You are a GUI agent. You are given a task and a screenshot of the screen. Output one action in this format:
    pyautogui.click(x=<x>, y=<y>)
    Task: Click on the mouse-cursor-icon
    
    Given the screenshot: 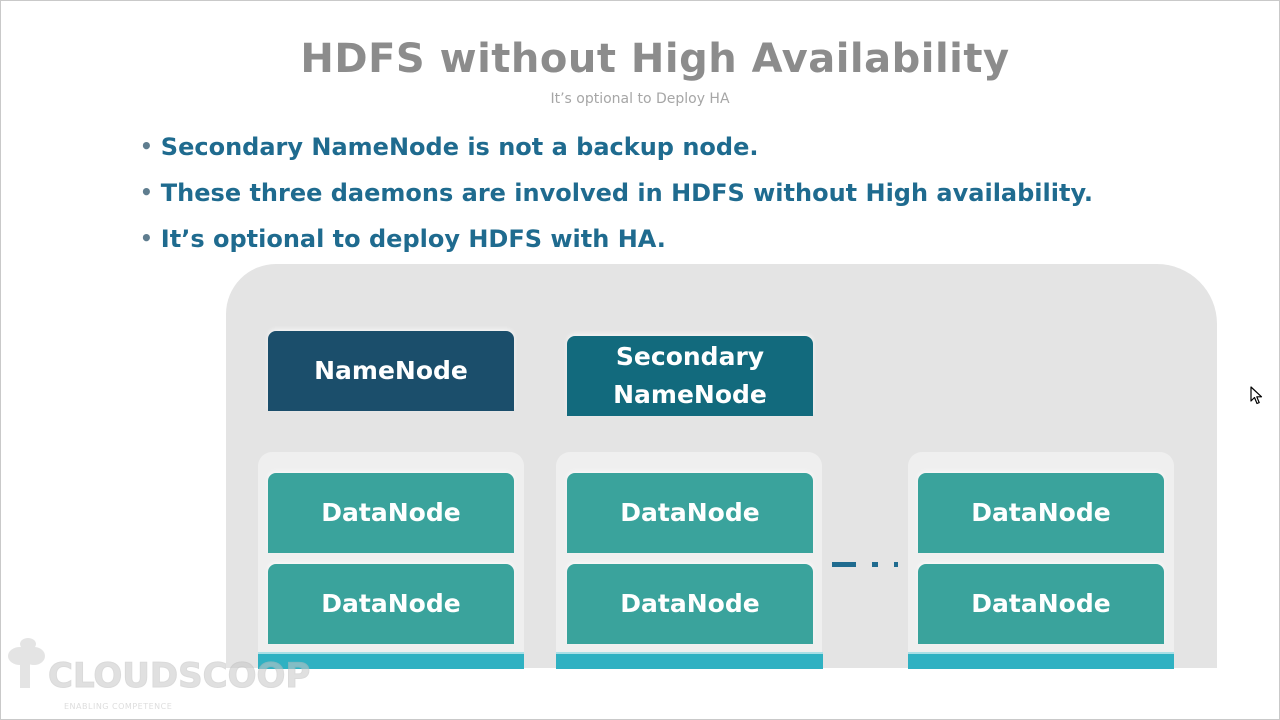 What is the action you would take?
    pyautogui.click(x=1257, y=398)
    